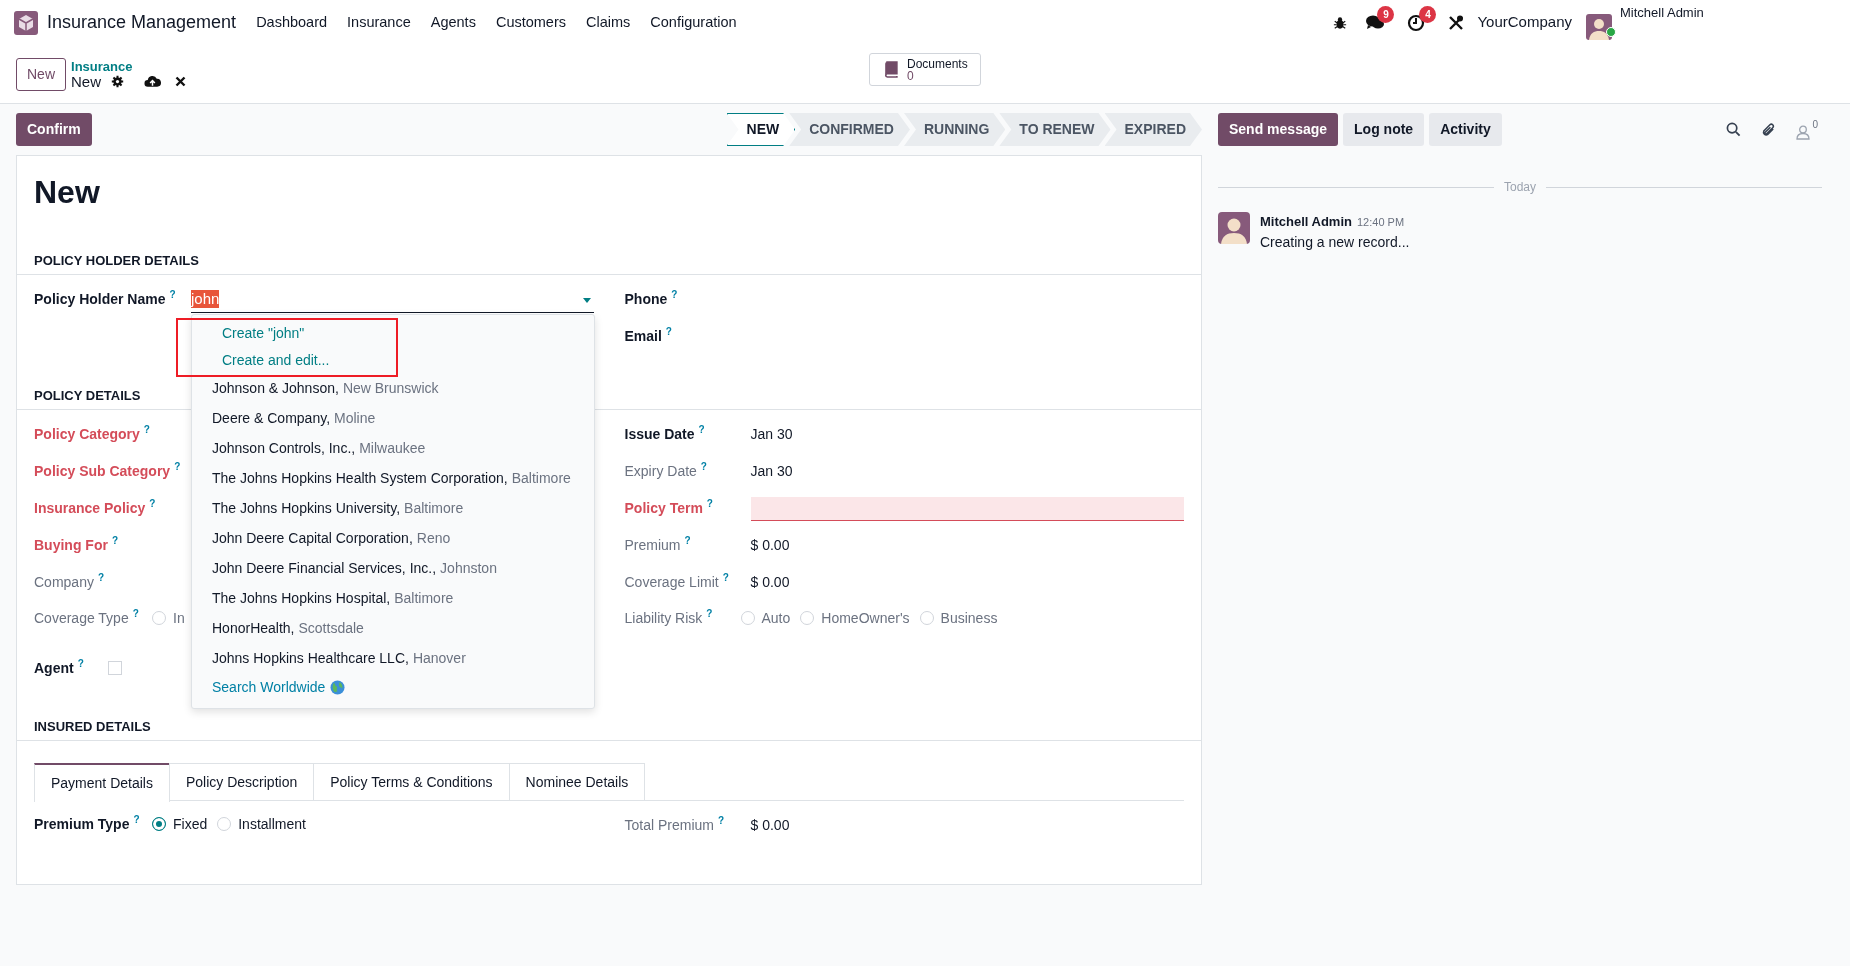 Image resolution: width=1850 pixels, height=966 pixels. What do you see at coordinates (190, 824) in the screenshot?
I see `radio-label: Fixed` at bounding box center [190, 824].